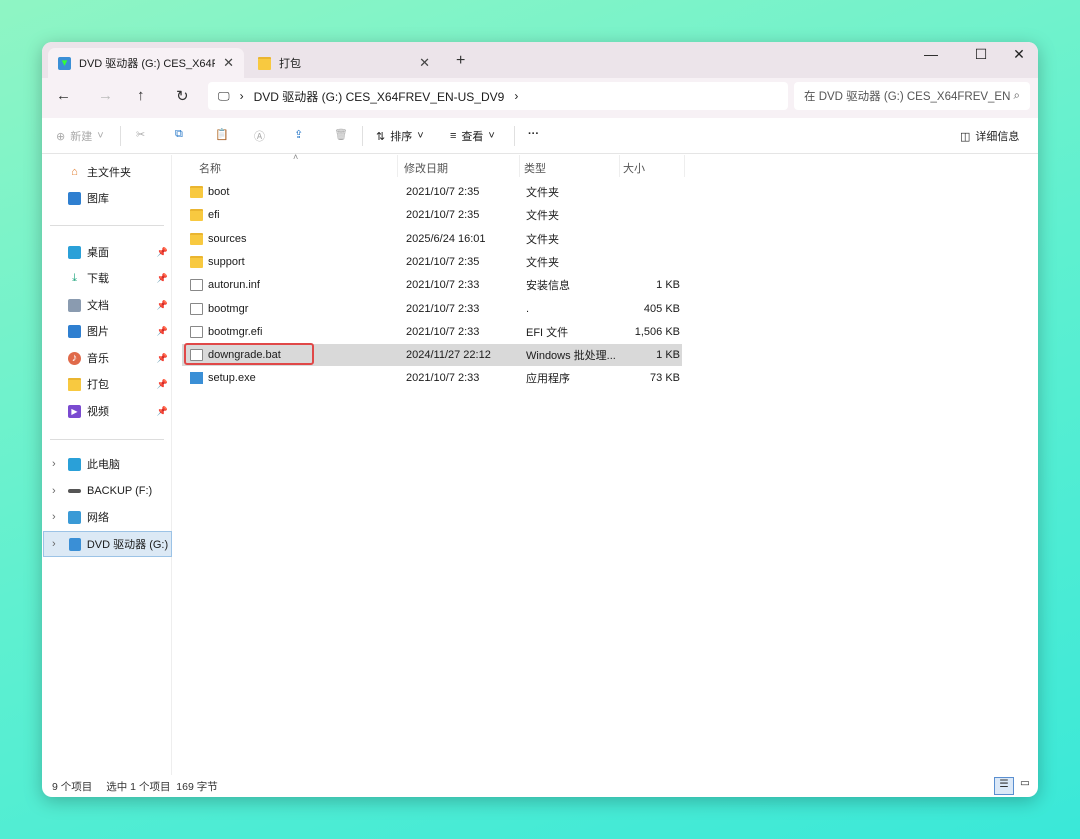 Image resolution: width=1080 pixels, height=839 pixels. I want to click on file-row: setup.exe 2021/10/7 2:33 应用程序 73 KB, so click(432, 378).